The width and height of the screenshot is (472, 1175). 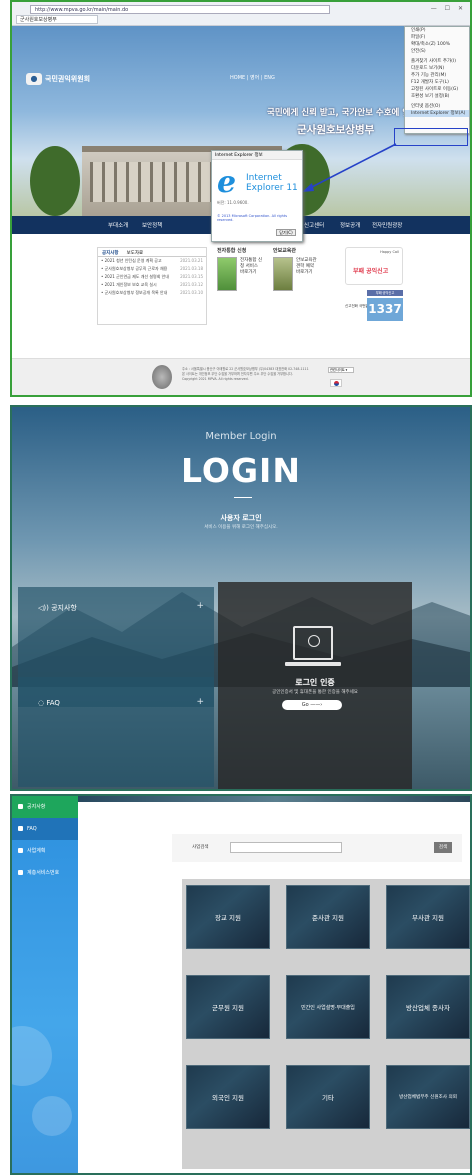 What do you see at coordinates (437, 37) in the screenshot?
I see `menu-item: 파일(F)` at bounding box center [437, 37].